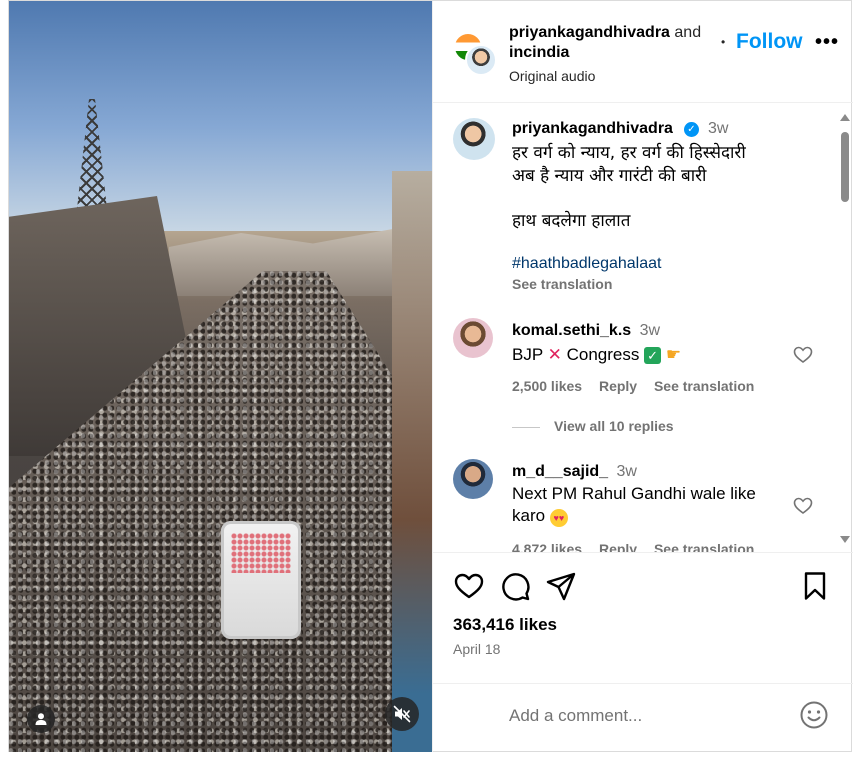  I want to click on post-date: April 18, so click(476, 649).